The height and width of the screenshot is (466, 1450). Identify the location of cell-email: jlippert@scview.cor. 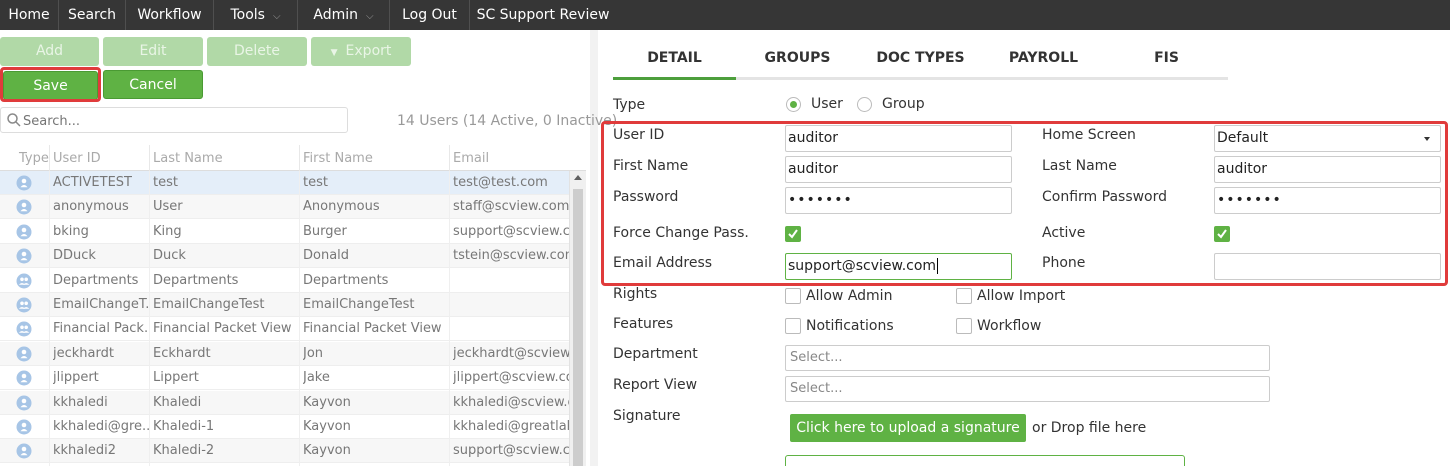
(511, 378).